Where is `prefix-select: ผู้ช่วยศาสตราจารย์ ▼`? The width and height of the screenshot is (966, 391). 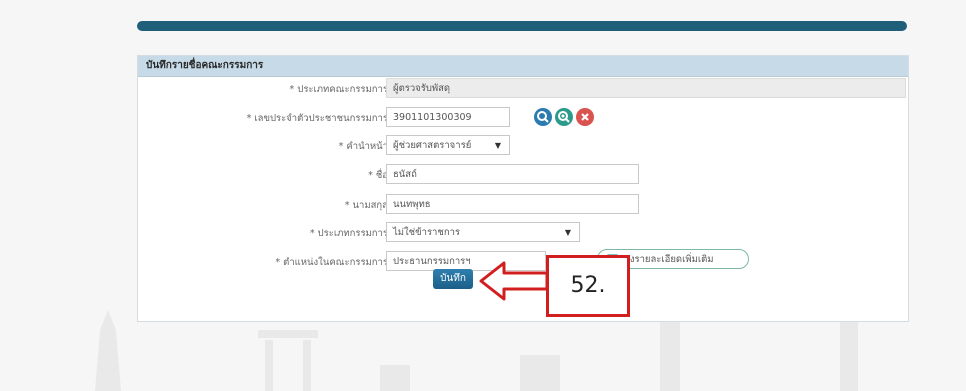 prefix-select: ผู้ช่วยศาสตราจารย์ ▼ is located at coordinates (448, 145).